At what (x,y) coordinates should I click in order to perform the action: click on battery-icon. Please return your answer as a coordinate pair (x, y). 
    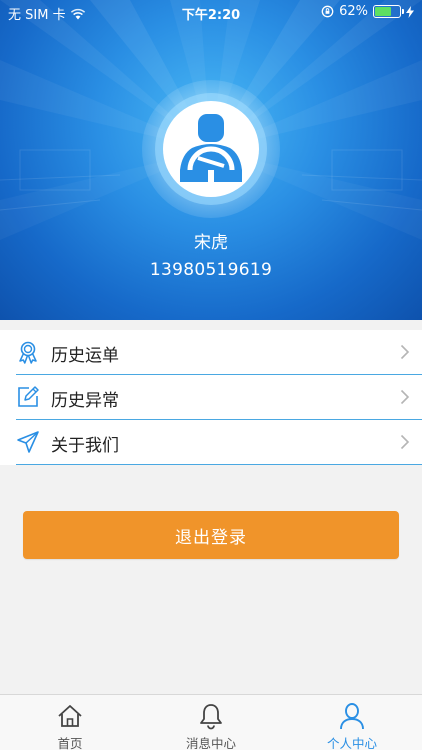
    Looking at the image, I should click on (388, 11).